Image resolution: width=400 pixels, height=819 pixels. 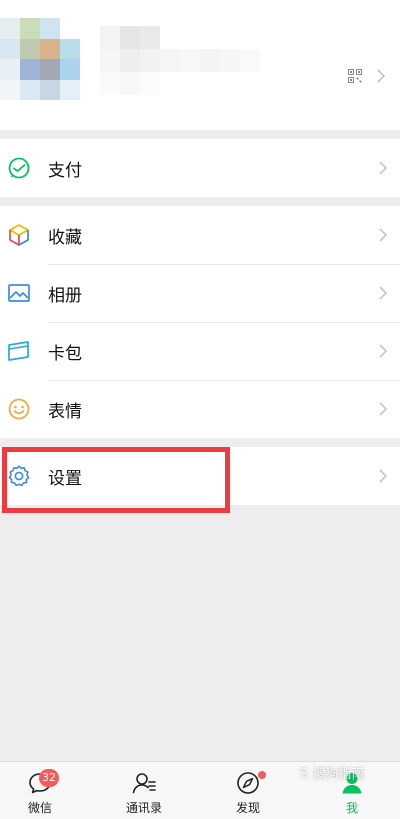 I want to click on card-wallet-icon, so click(x=18, y=351).